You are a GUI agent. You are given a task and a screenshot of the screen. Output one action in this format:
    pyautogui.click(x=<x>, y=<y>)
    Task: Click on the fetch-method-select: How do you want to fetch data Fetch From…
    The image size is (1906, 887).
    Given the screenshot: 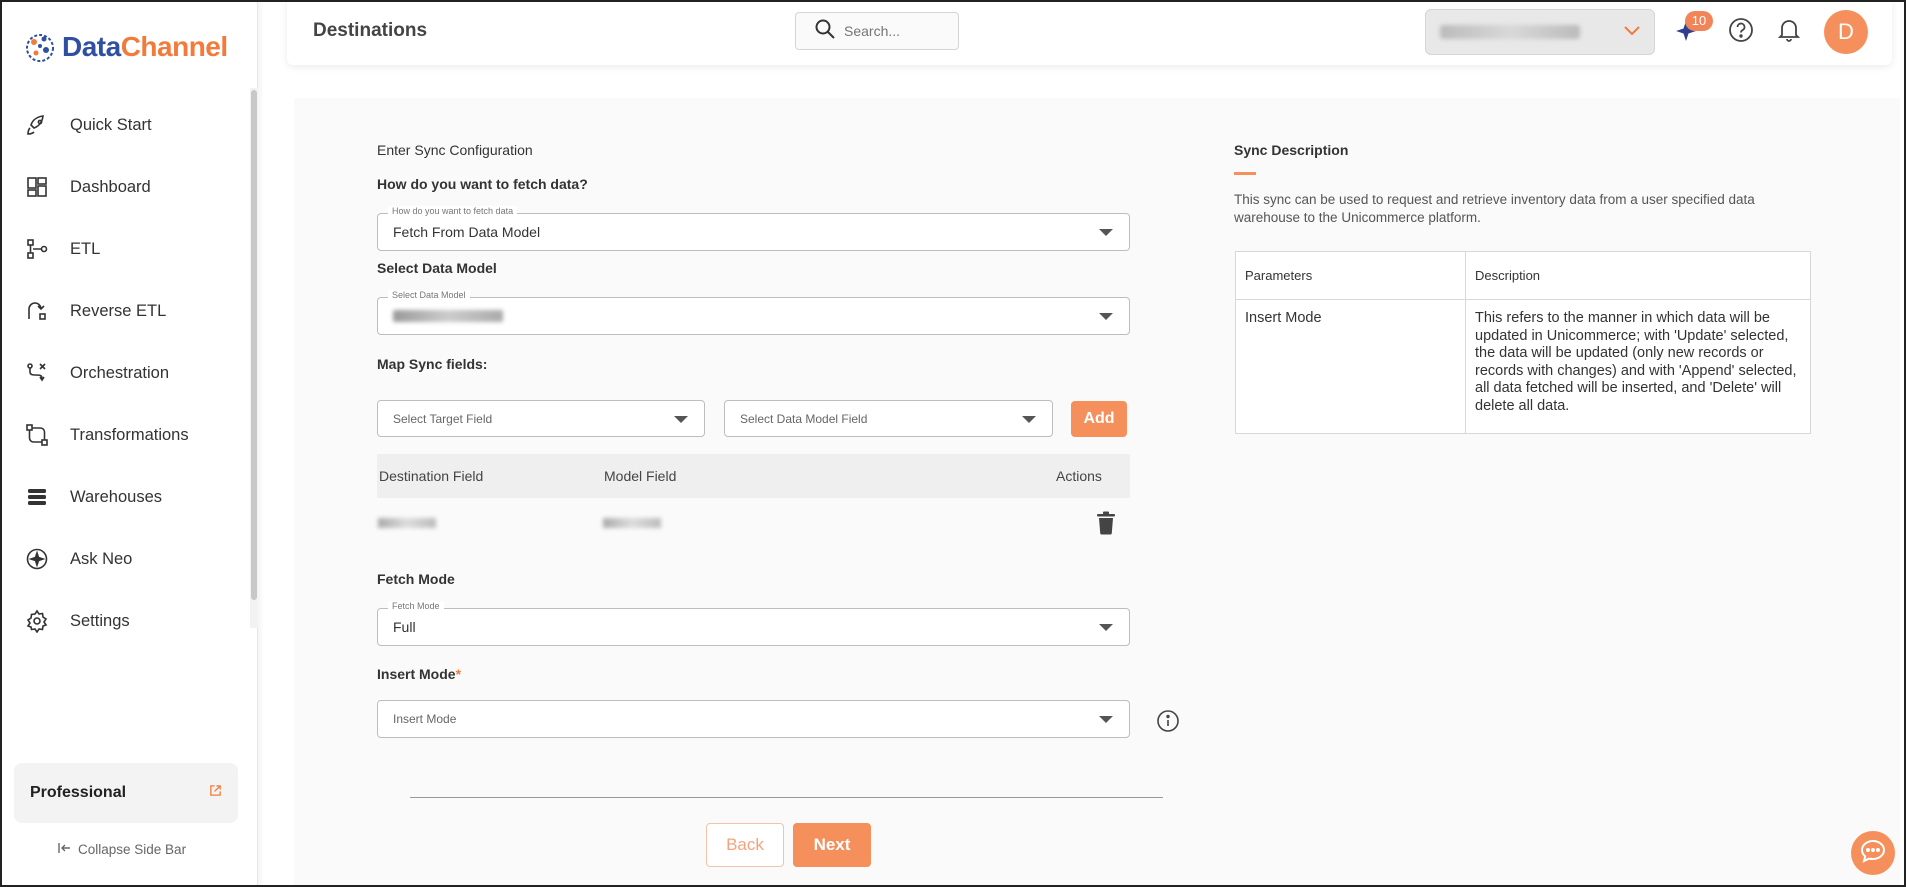 What is the action you would take?
    pyautogui.click(x=753, y=228)
    